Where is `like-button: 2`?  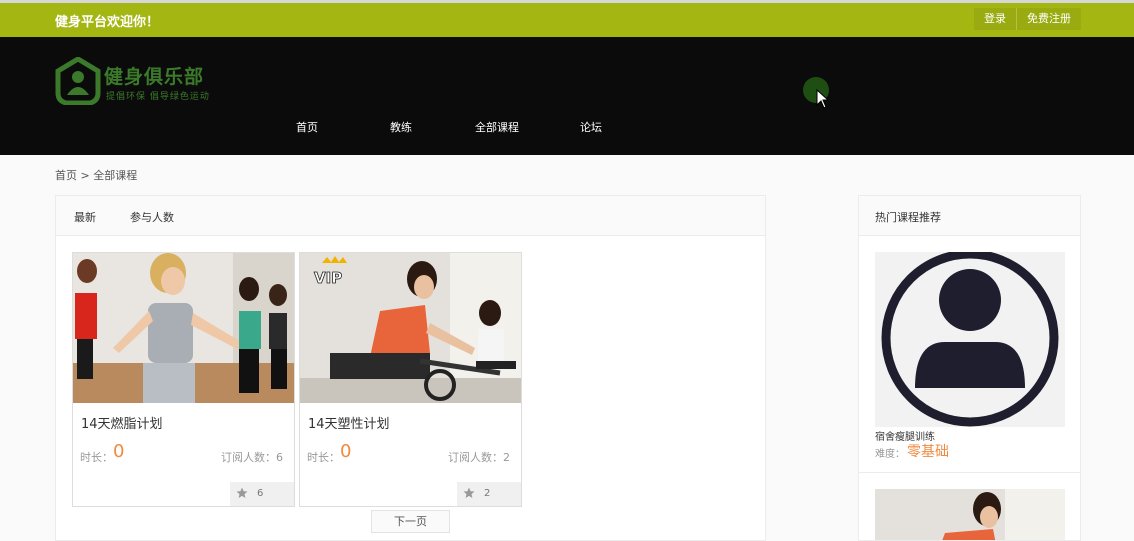 like-button: 2 is located at coordinates (489, 494).